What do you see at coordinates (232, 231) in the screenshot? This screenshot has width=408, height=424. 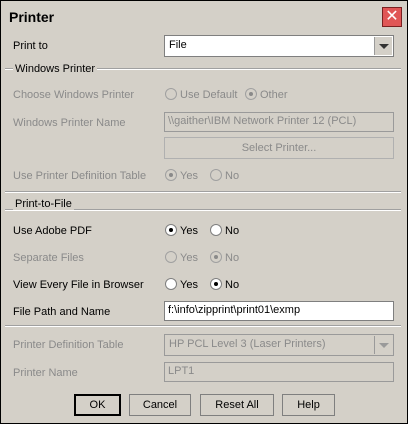 I see `pdf-no-label: No` at bounding box center [232, 231].